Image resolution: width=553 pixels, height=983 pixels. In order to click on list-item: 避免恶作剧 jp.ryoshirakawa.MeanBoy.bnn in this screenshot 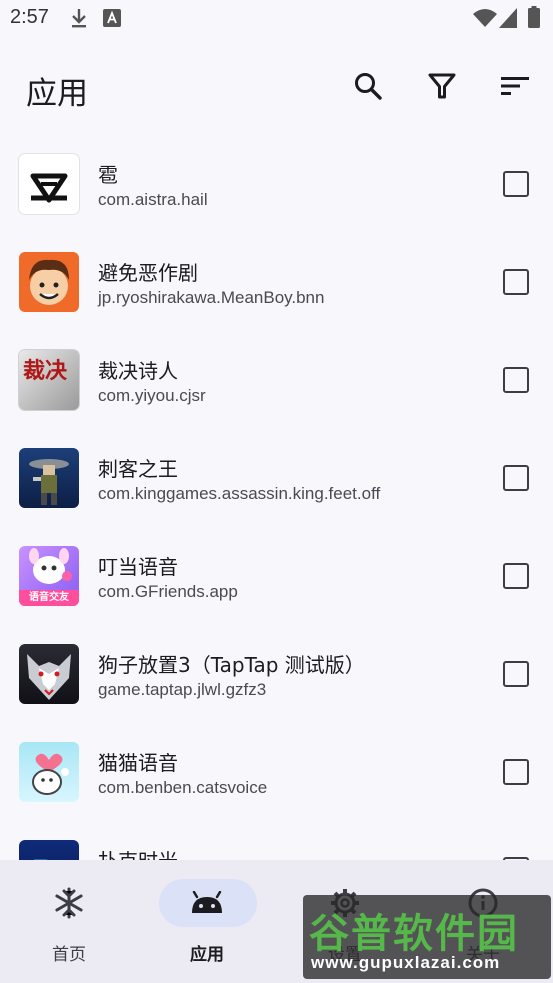, I will do `click(276, 282)`.